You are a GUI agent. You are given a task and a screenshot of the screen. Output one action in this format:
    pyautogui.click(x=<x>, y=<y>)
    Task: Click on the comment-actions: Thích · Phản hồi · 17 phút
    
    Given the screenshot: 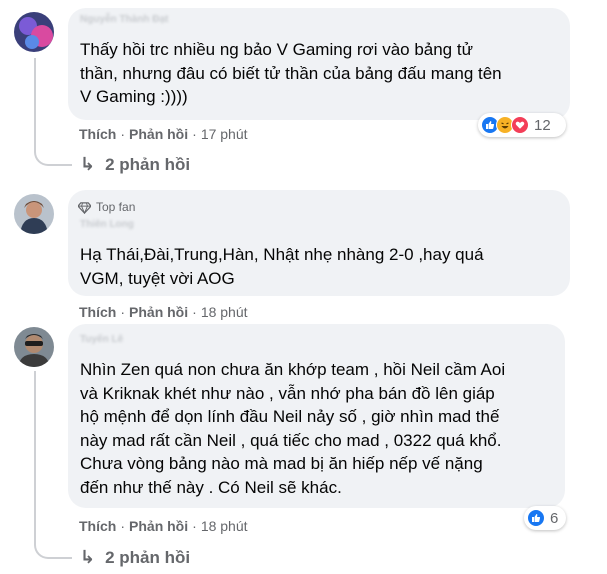 What is the action you would take?
    pyautogui.click(x=163, y=134)
    